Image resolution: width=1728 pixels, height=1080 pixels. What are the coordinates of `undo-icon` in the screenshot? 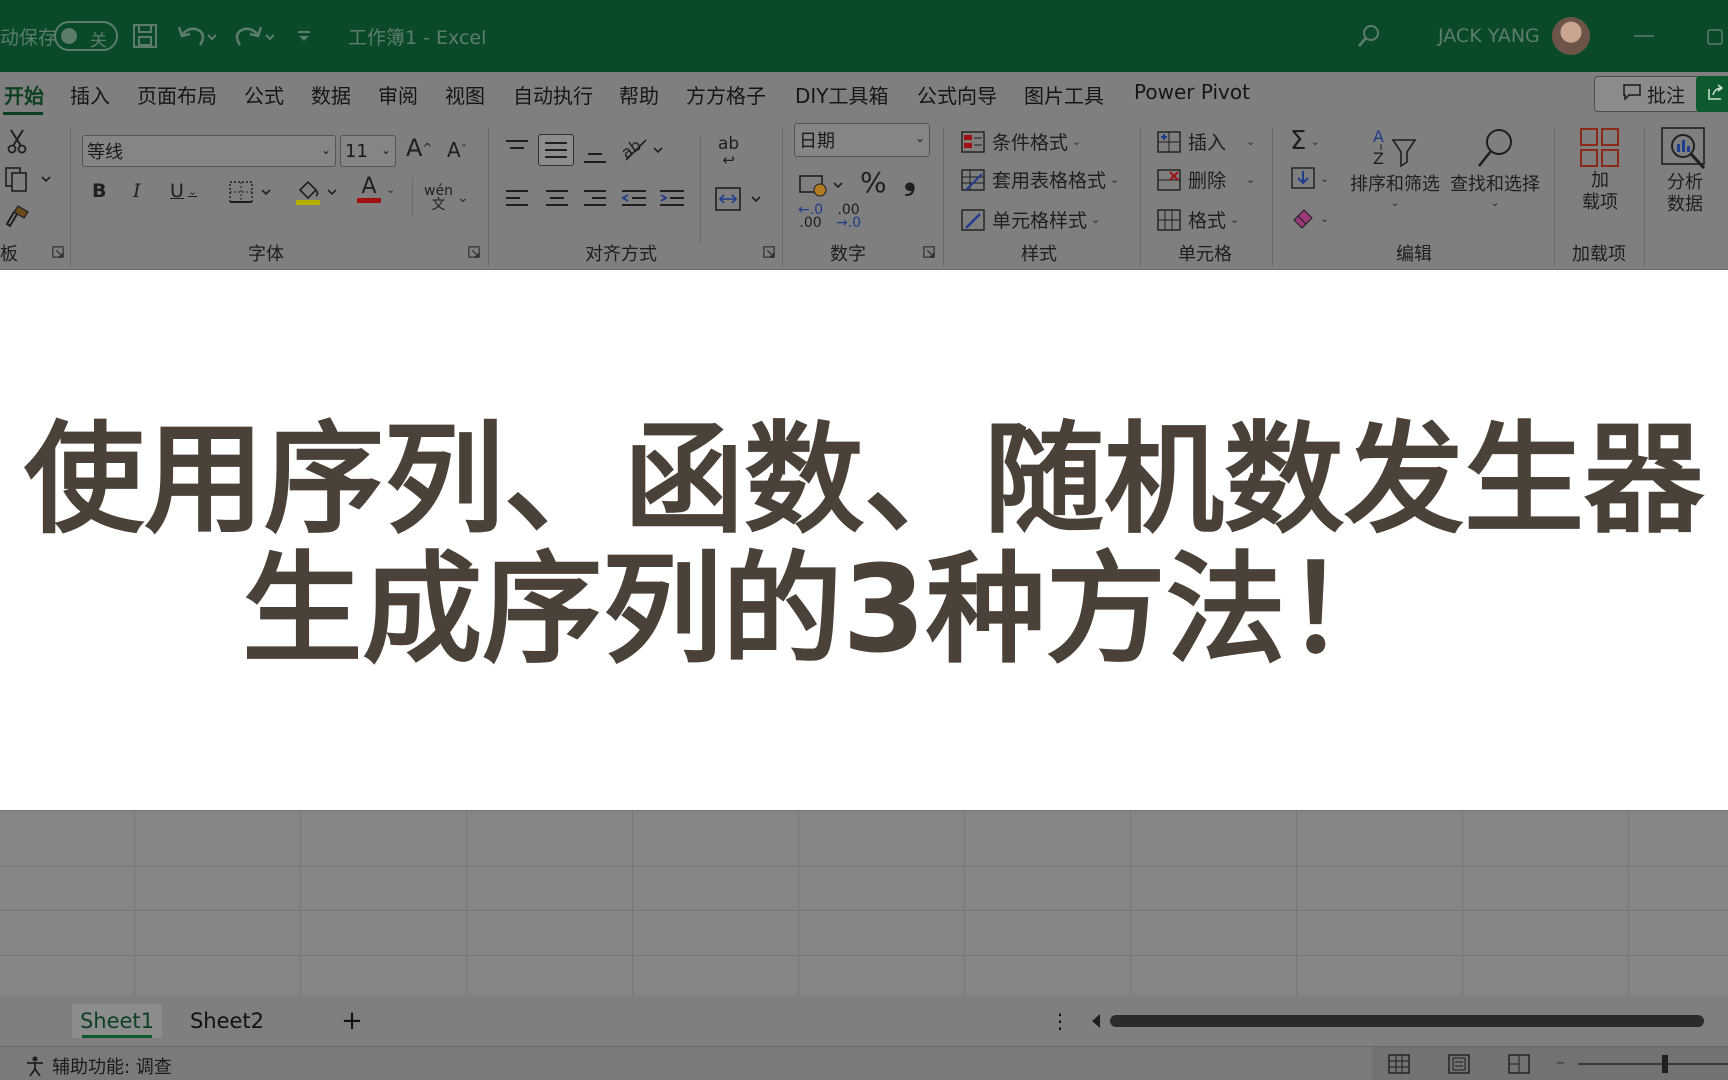 It's located at (196, 36).